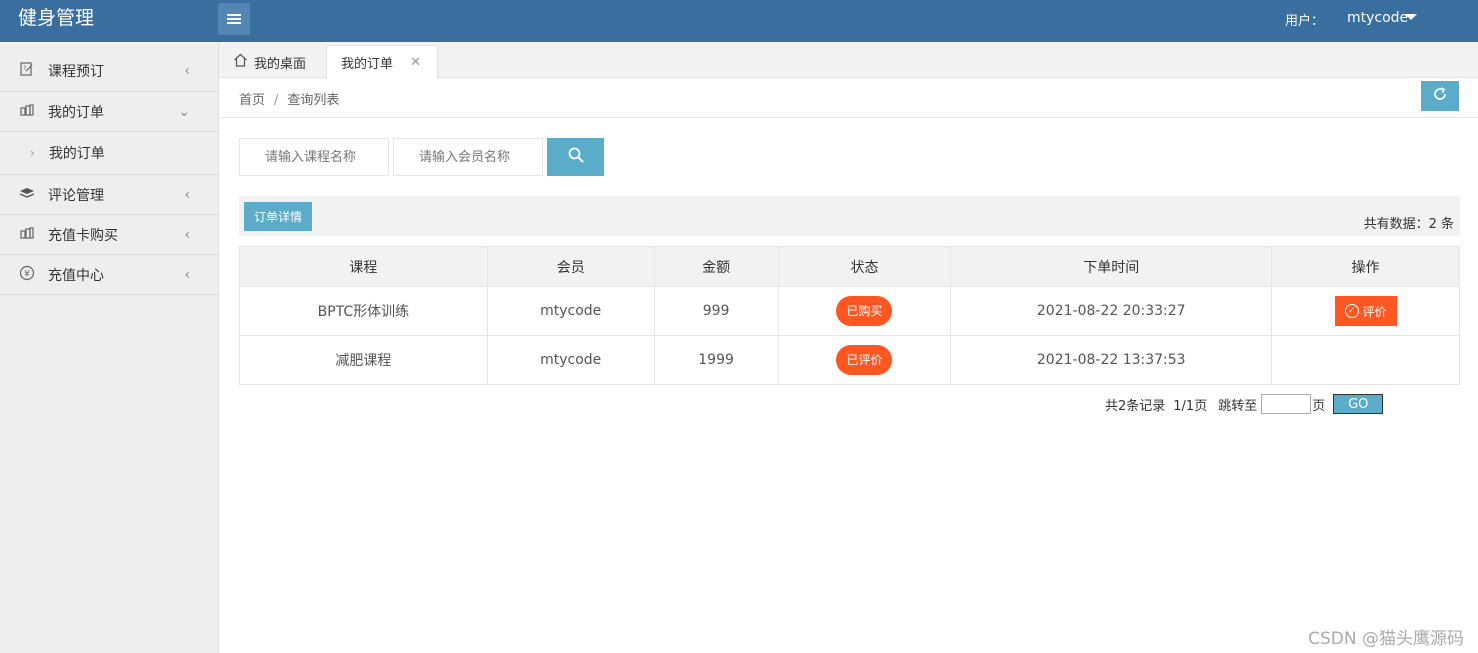  What do you see at coordinates (109, 112) in the screenshot?
I see `sidebar-item-my-orders: 我的订单 ⌄` at bounding box center [109, 112].